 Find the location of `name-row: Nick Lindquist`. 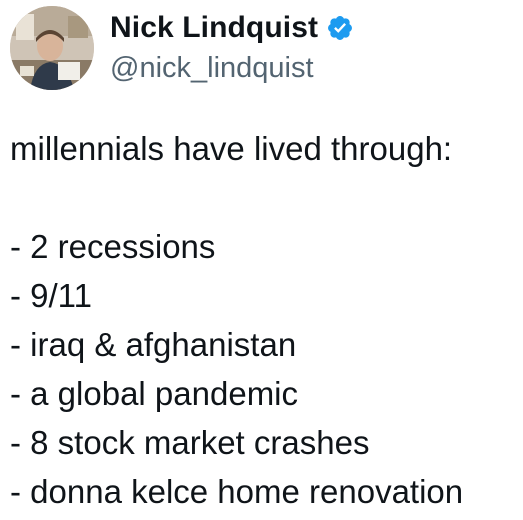

name-row: Nick Lindquist is located at coordinates (232, 28).